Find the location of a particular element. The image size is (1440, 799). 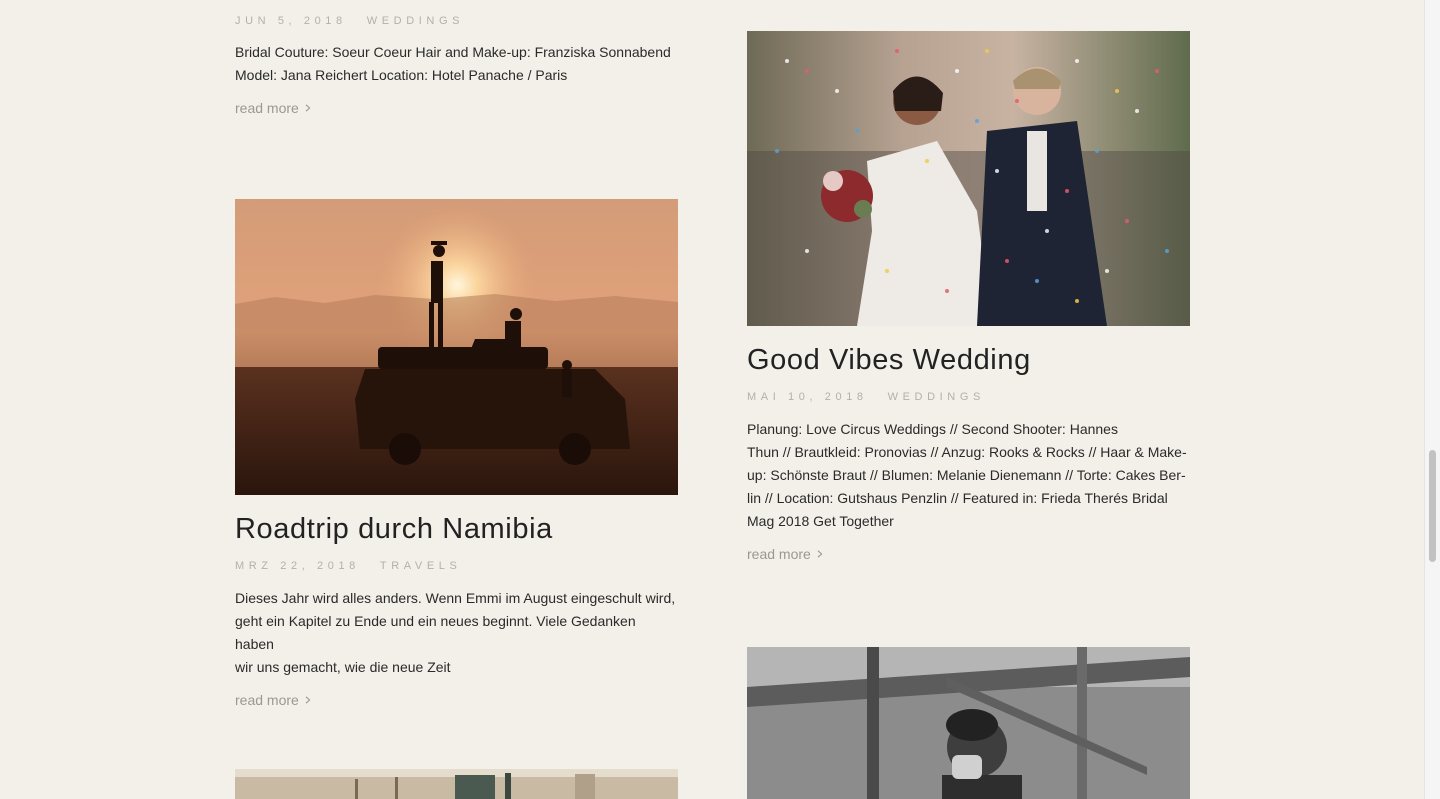

black-white-portrait-photo is located at coordinates (968, 723).